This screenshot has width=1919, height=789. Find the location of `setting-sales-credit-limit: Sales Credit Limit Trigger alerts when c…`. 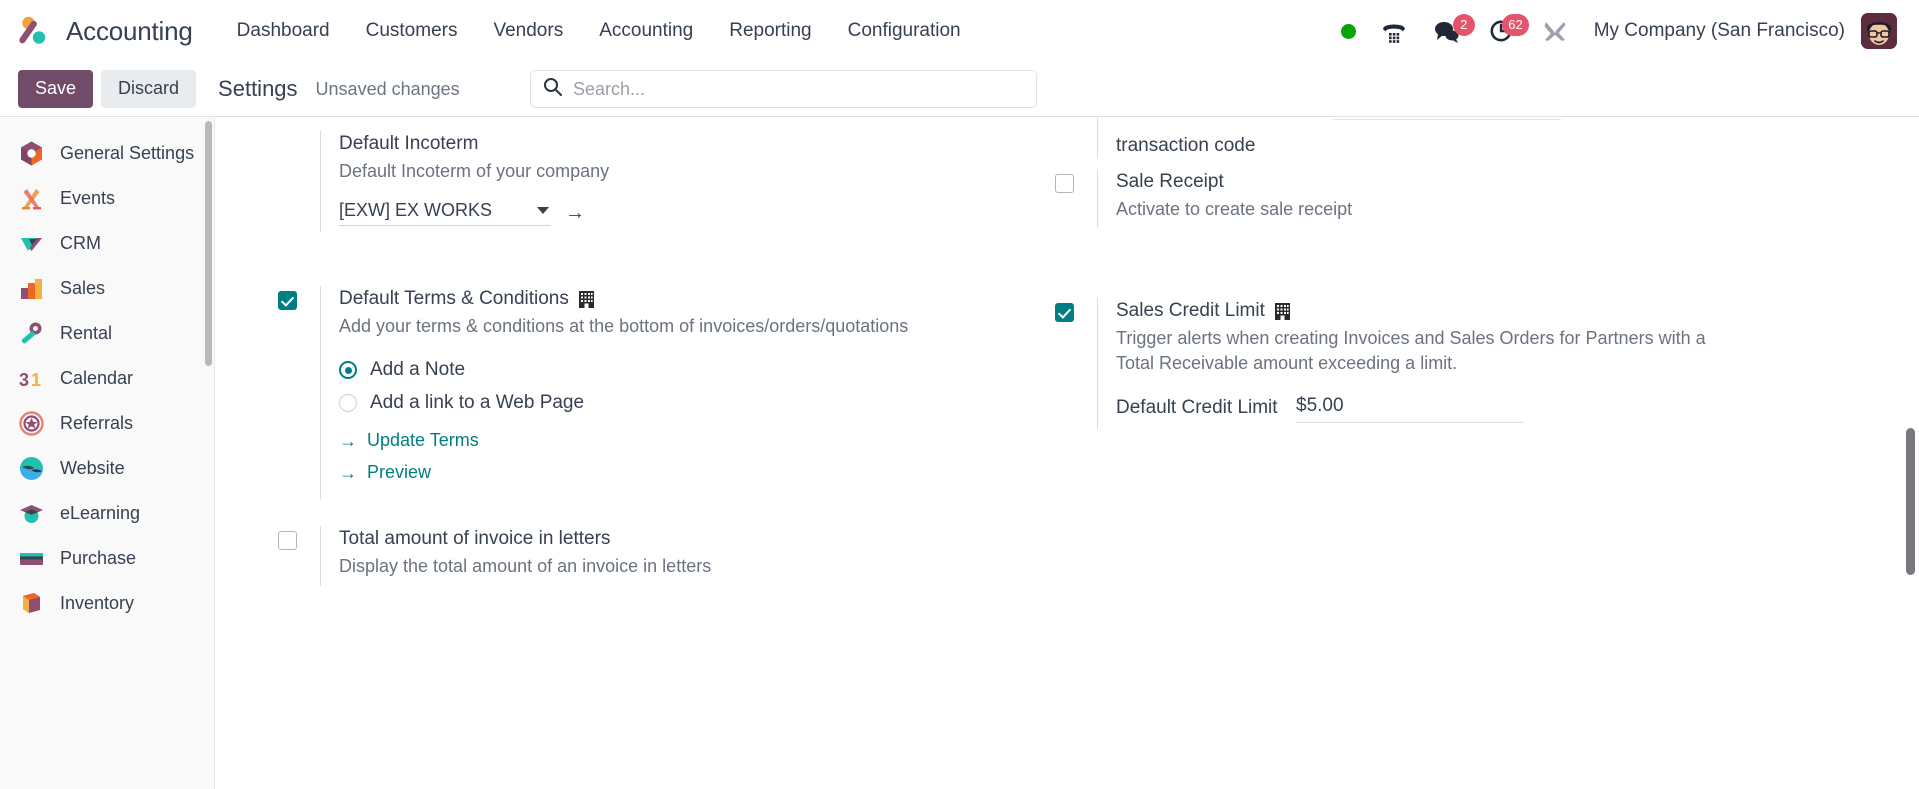

setting-sales-credit-limit: Sales Credit Limit Trigger alerts when c… is located at coordinates (1402, 332).